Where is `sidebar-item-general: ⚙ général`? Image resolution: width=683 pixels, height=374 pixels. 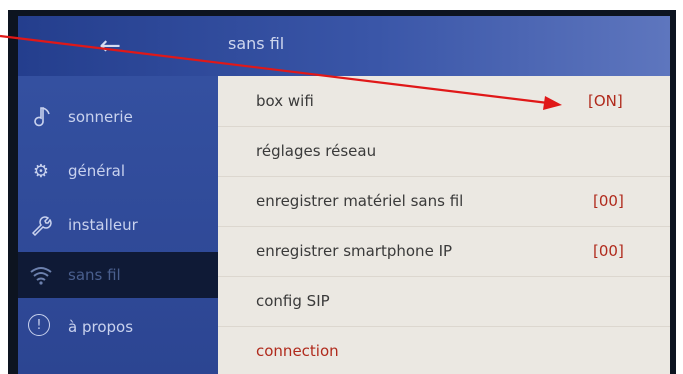 sidebar-item-general: ⚙ général is located at coordinates (118, 171).